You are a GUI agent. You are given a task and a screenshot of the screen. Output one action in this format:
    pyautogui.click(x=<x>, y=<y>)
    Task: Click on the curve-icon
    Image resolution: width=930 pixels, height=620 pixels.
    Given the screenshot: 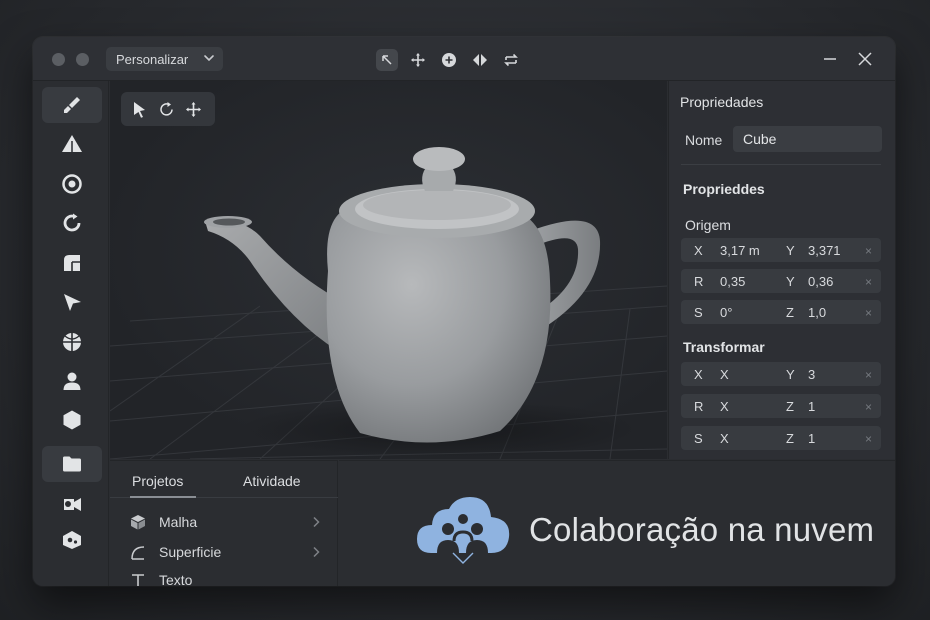 What is the action you would take?
    pyautogui.click(x=138, y=553)
    